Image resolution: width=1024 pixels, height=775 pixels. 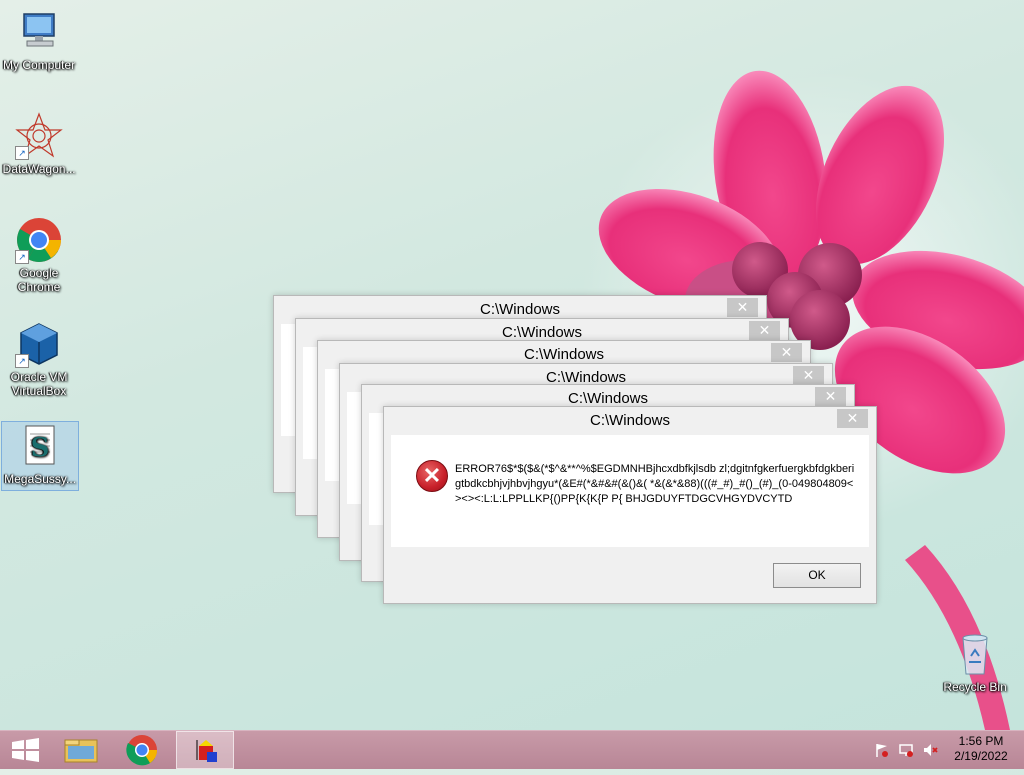 I want to click on taskbar: 1:56 PM 2/19/2022, so click(x=512, y=749).